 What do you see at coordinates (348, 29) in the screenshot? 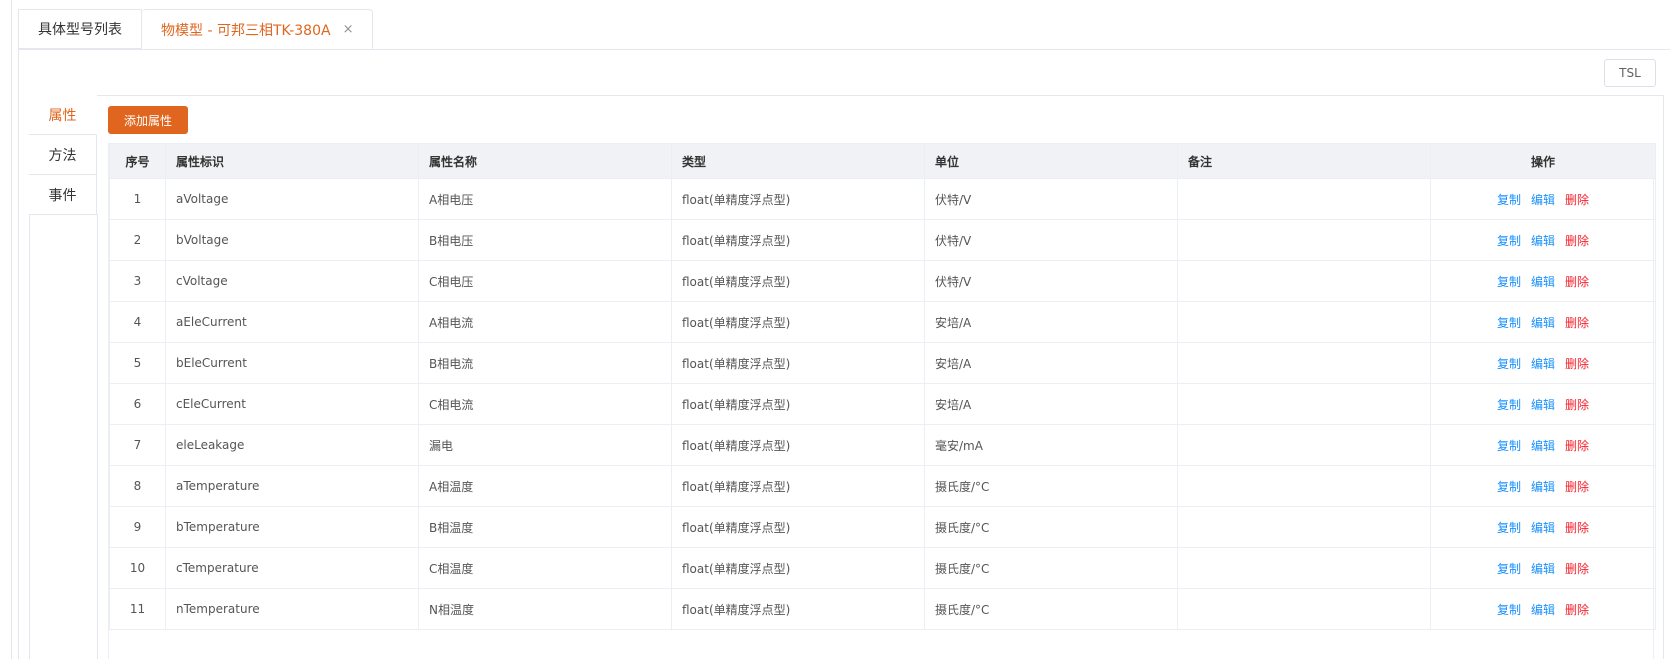
I see `close-icon: ×` at bounding box center [348, 29].